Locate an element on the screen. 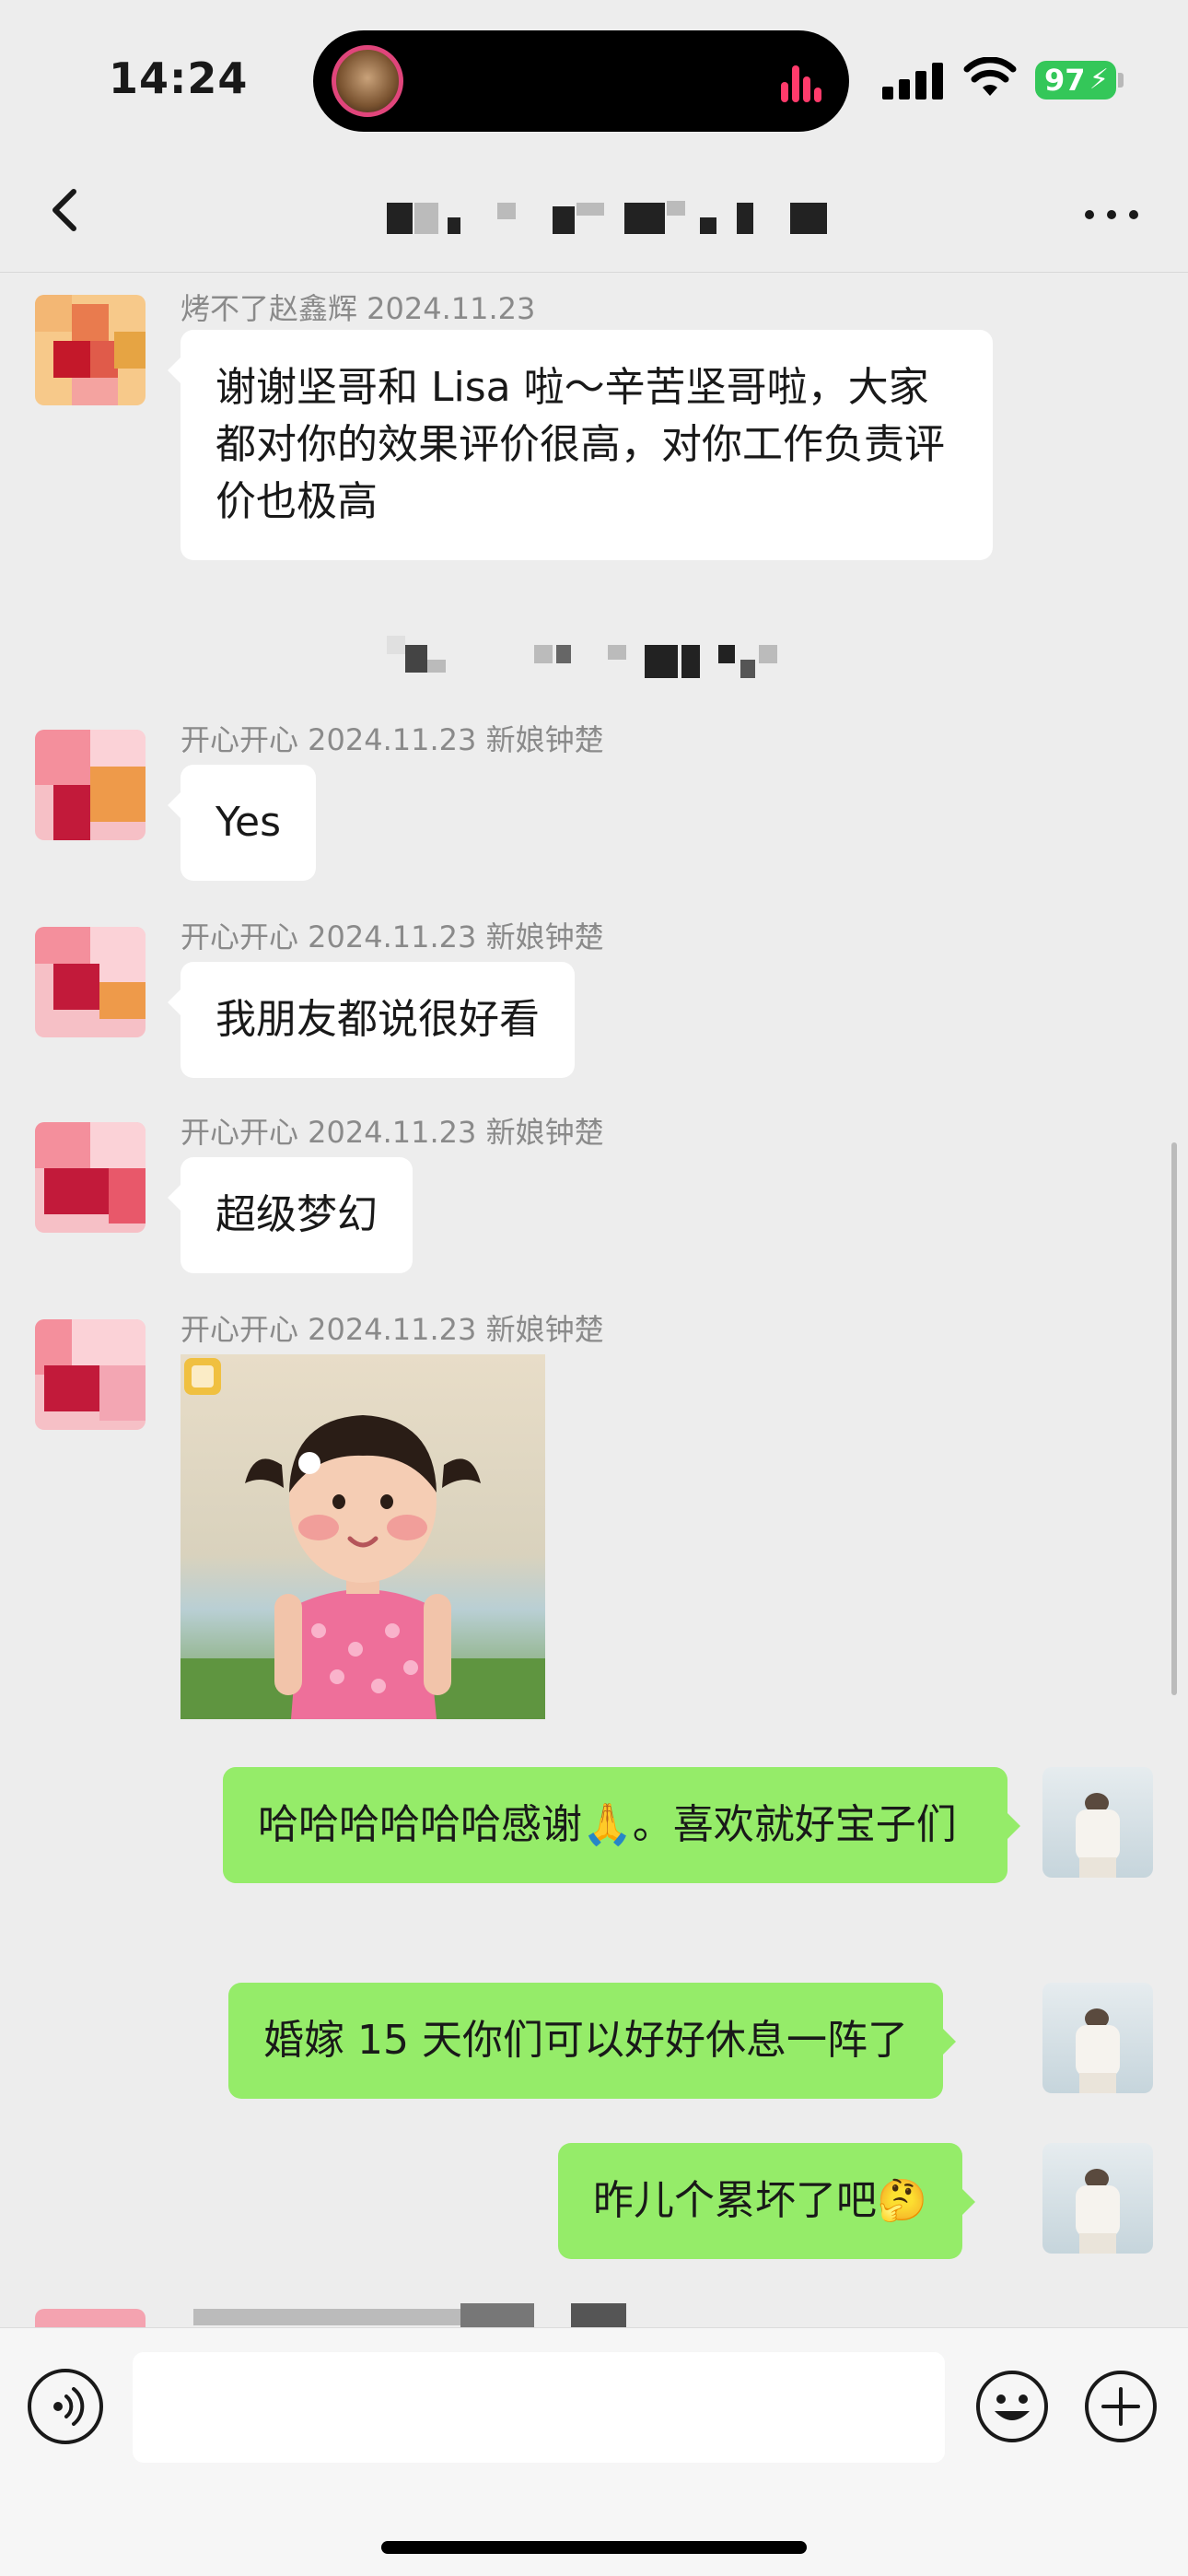 Image resolution: width=1188 pixels, height=2576 pixels. scrollbar is located at coordinates (1174, 1418).